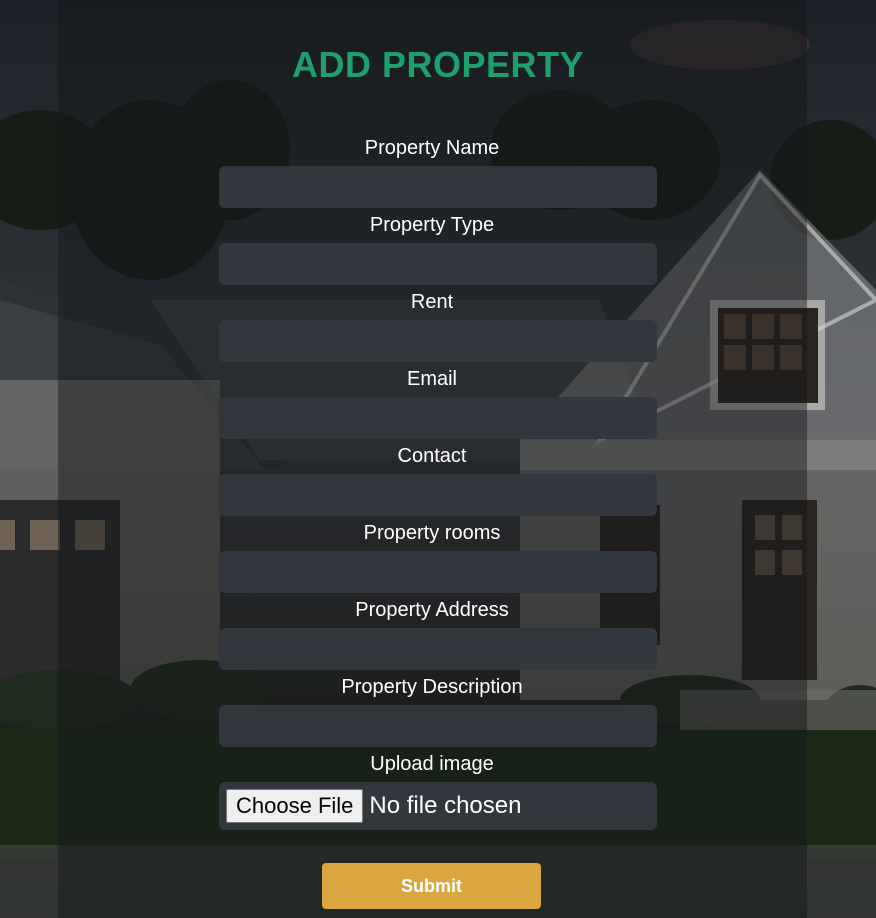  Describe the element at coordinates (432, 764) in the screenshot. I see `upload-image-label: Upload image` at that location.